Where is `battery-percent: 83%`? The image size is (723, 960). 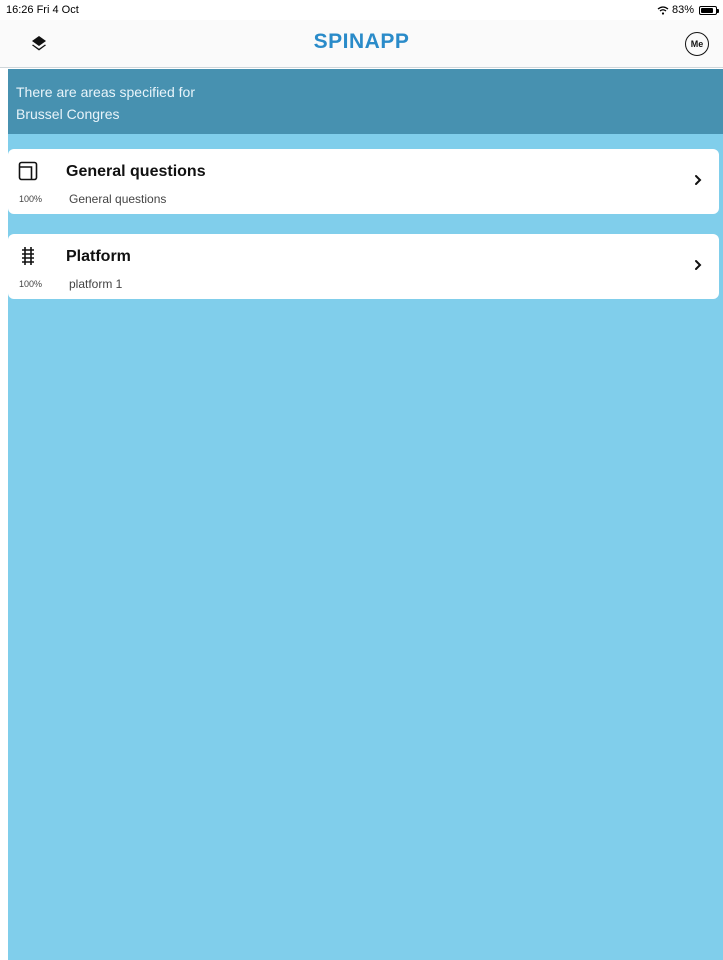 battery-percent: 83% is located at coordinates (682, 10).